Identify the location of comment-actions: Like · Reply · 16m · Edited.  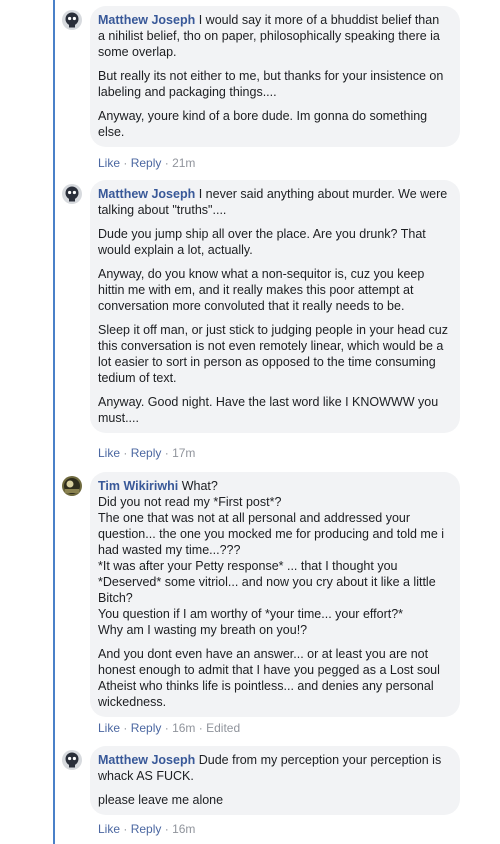
(169, 728).